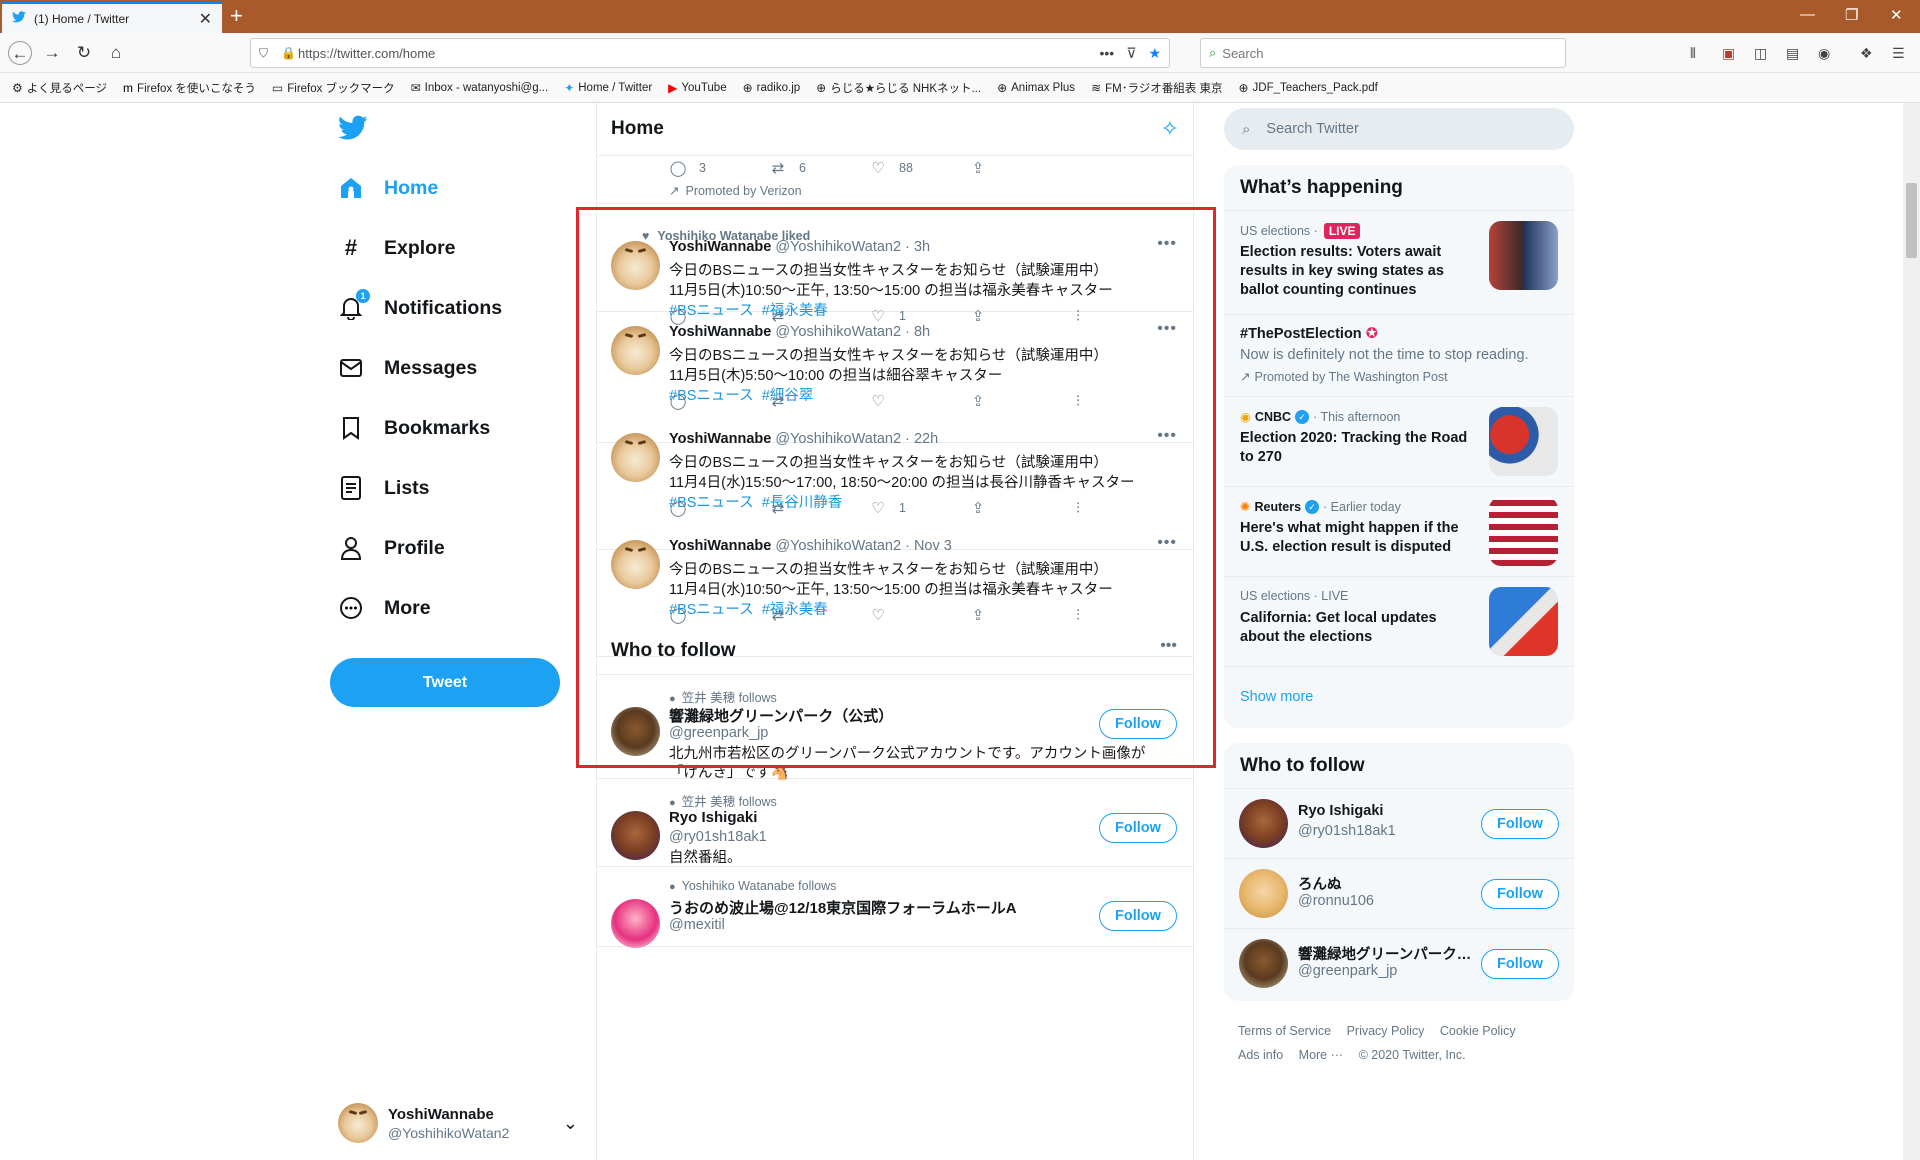 Image resolution: width=1920 pixels, height=1160 pixels. What do you see at coordinates (384, 608) in the screenshot?
I see `nav-more: More` at bounding box center [384, 608].